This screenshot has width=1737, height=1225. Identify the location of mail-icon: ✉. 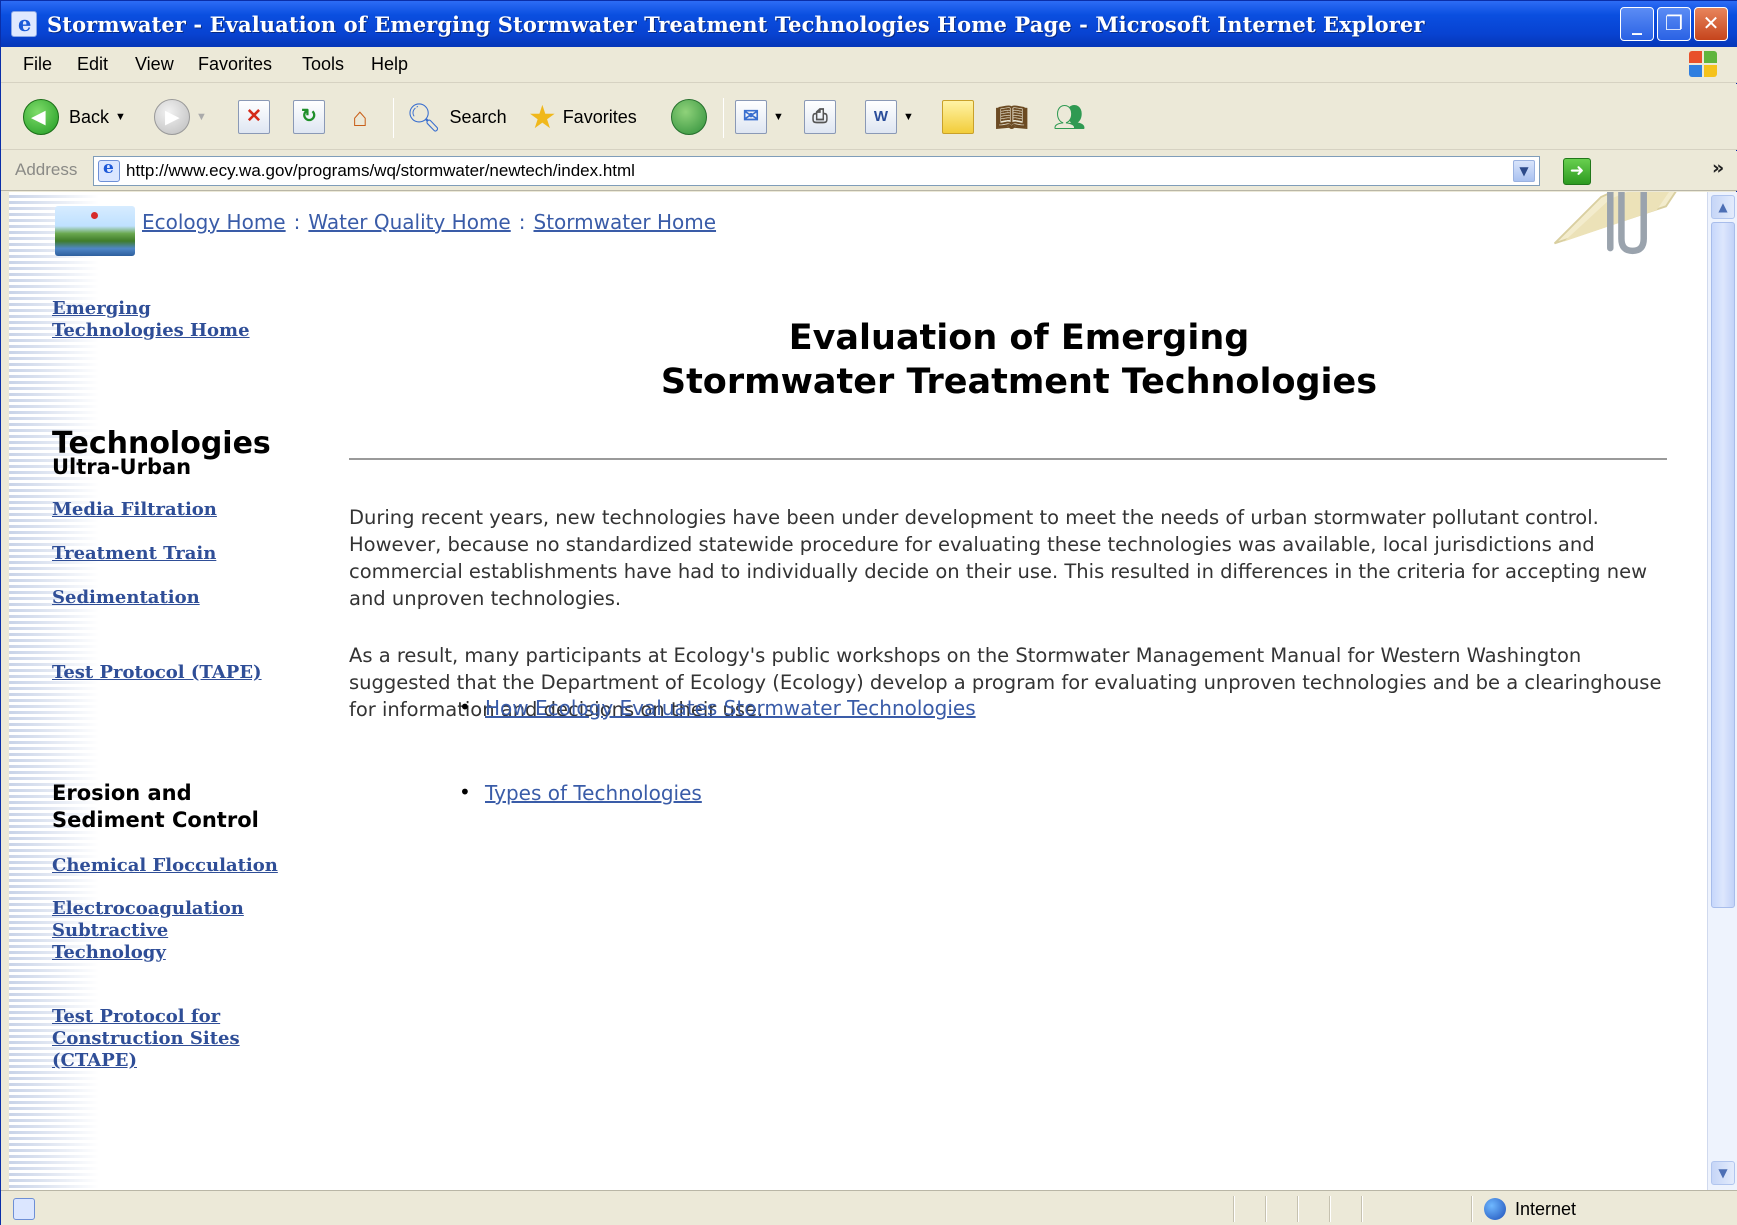
(751, 117).